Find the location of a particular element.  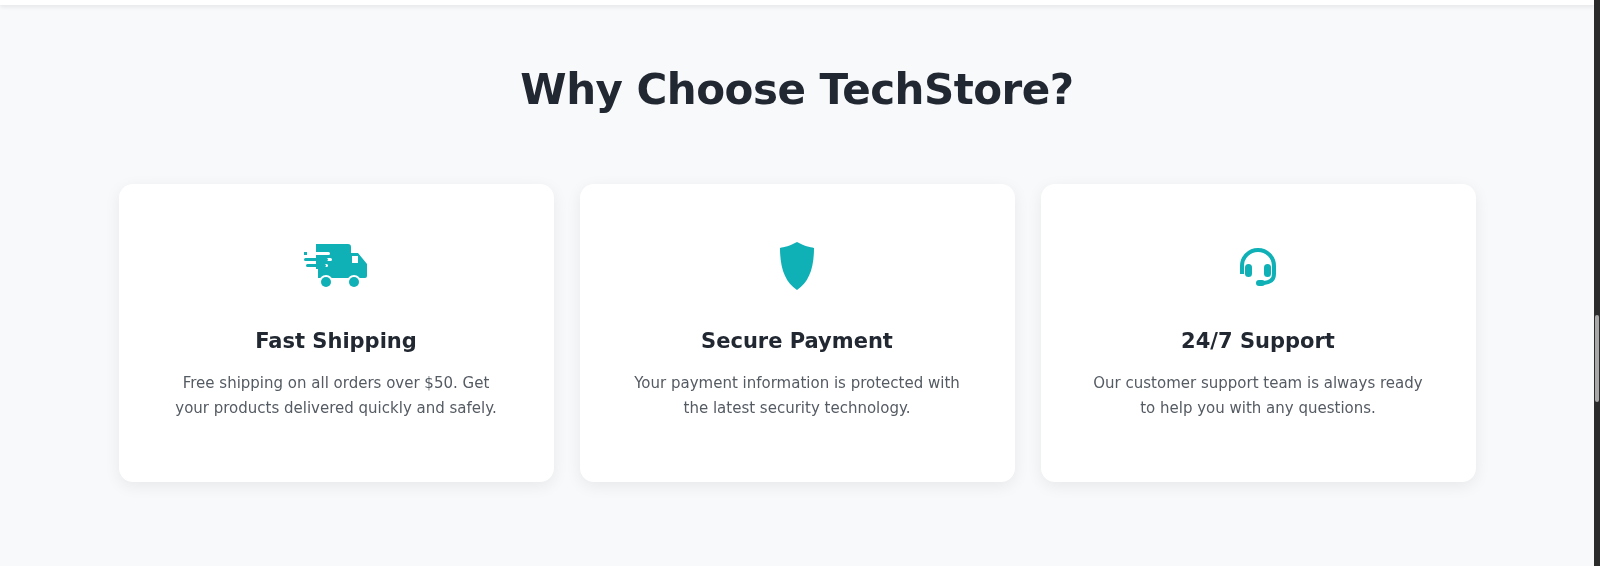

scrollbar is located at coordinates (1597, 283).